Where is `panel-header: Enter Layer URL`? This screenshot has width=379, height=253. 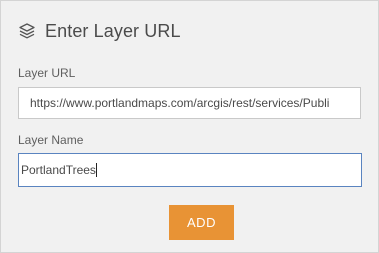
panel-header: Enter Layer URL is located at coordinates (99, 31).